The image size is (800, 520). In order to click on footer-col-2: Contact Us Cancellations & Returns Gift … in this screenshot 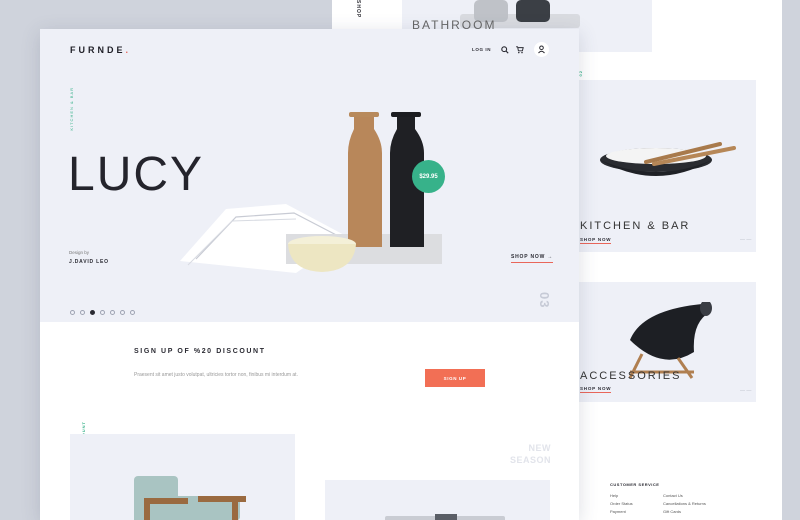, I will do `click(684, 504)`.